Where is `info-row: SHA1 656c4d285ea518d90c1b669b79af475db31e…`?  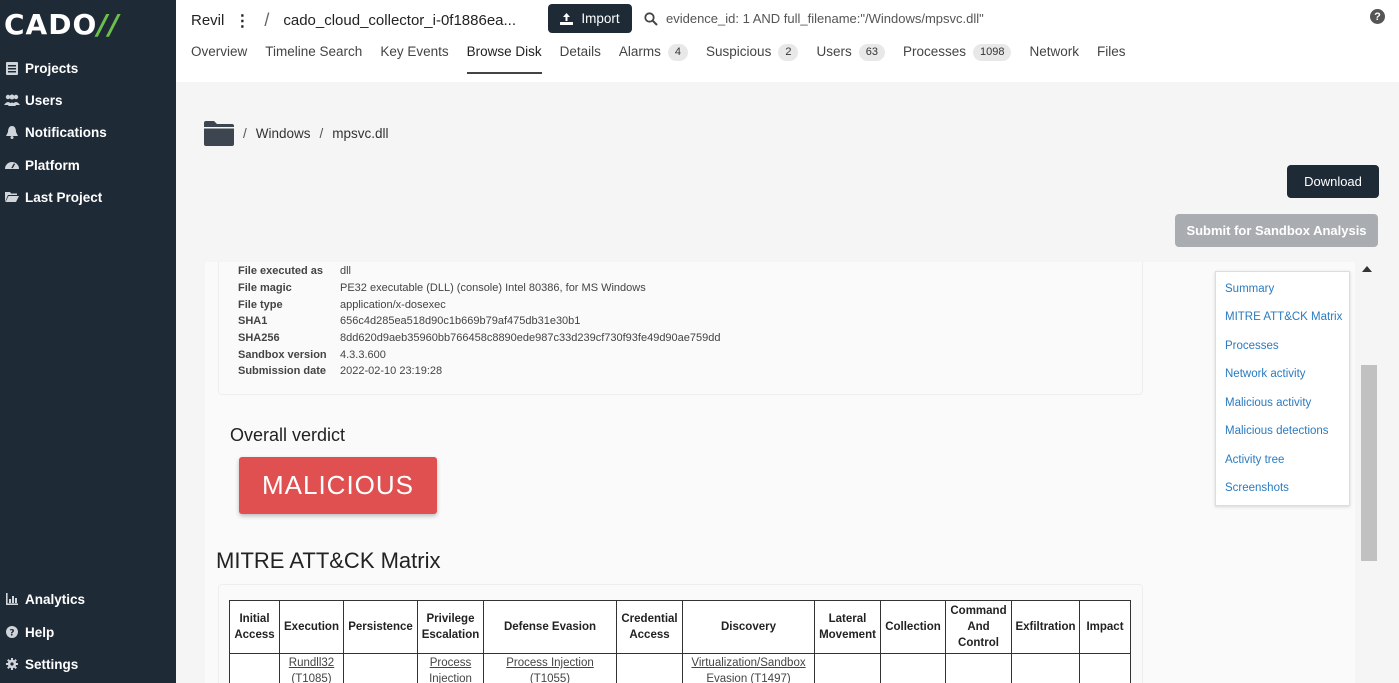
info-row: SHA1 656c4d285ea518d90c1b669b79af475db31e… is located at coordinates (409, 321).